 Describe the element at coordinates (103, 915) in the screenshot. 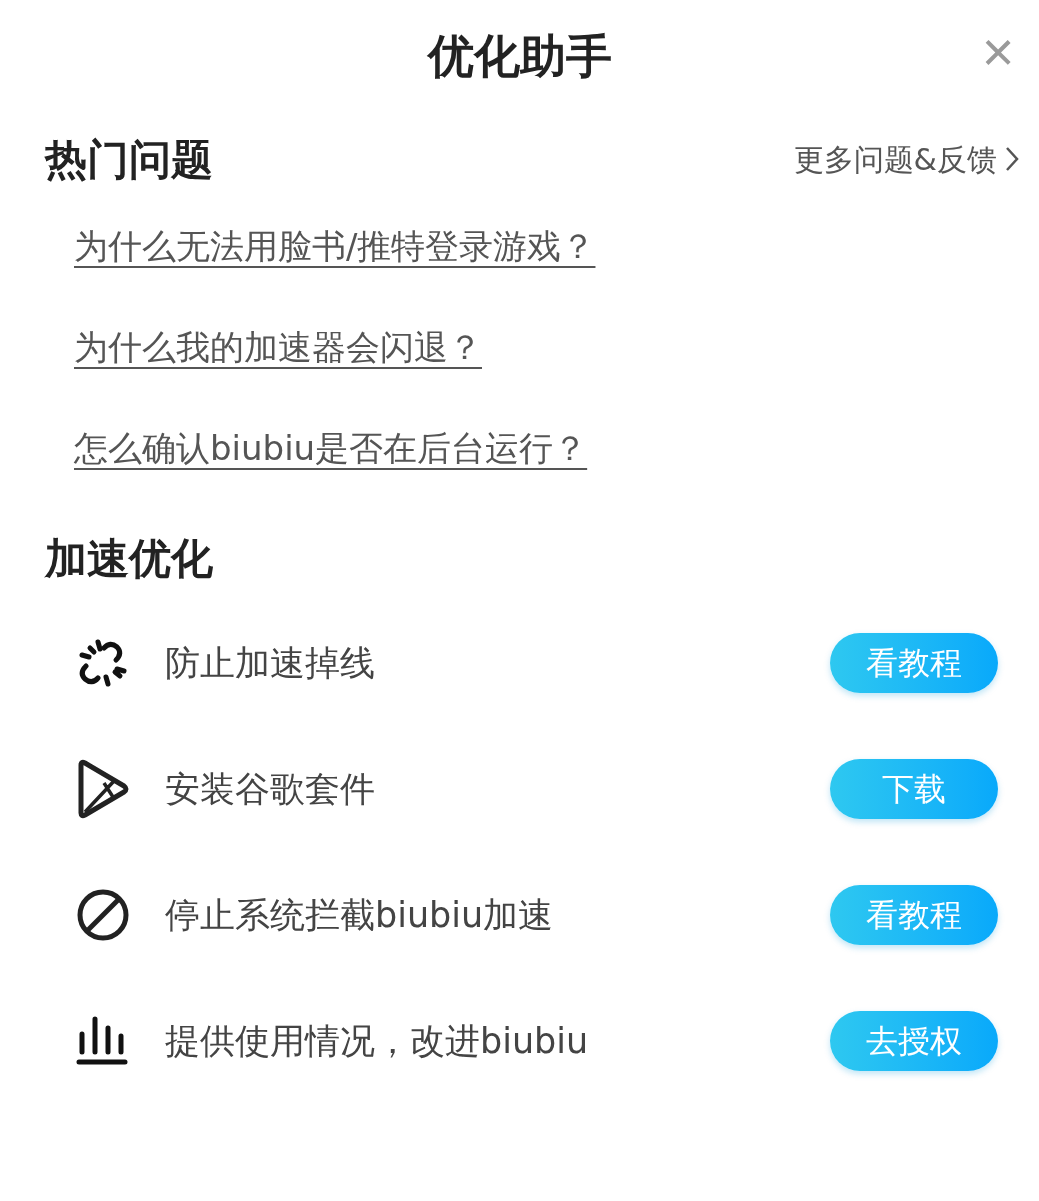

I see `prohibited-icon` at that location.